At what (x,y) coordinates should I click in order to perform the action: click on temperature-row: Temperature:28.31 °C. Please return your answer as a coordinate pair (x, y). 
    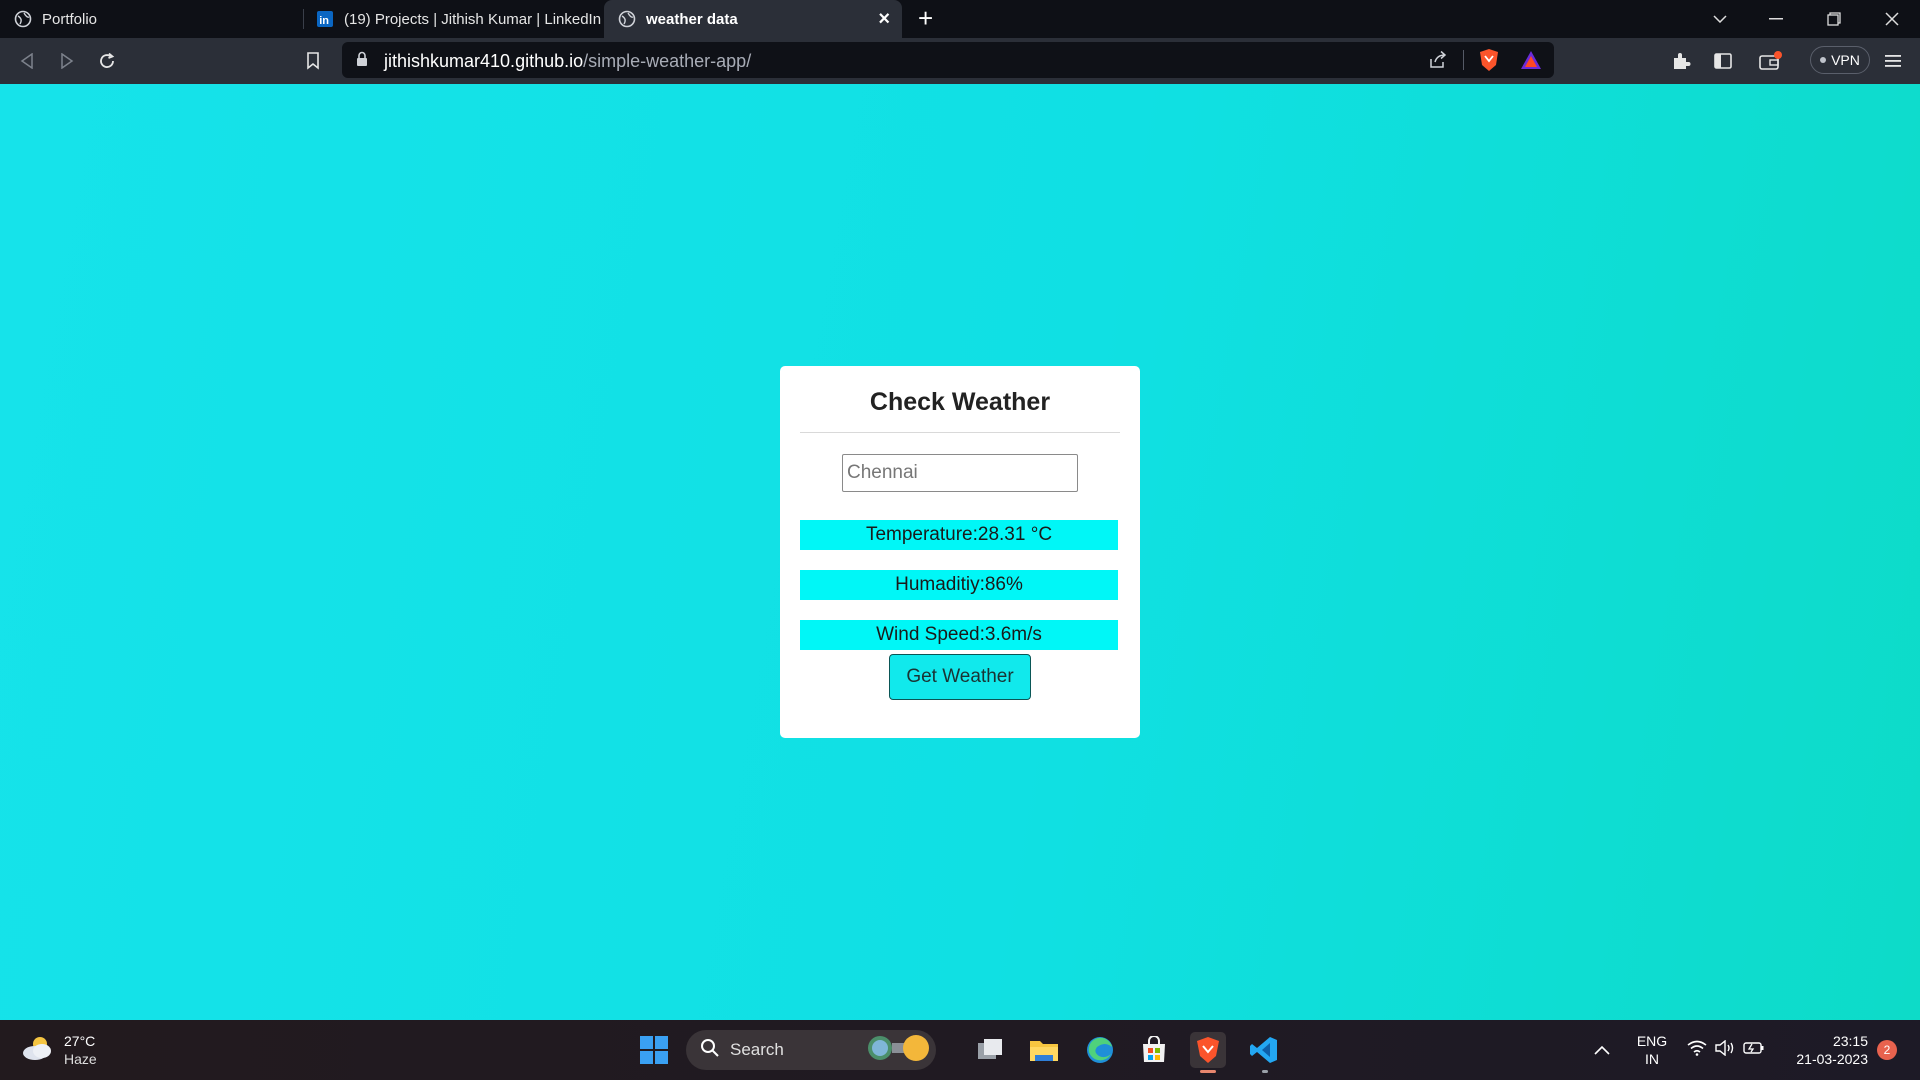
    Looking at the image, I should click on (959, 535).